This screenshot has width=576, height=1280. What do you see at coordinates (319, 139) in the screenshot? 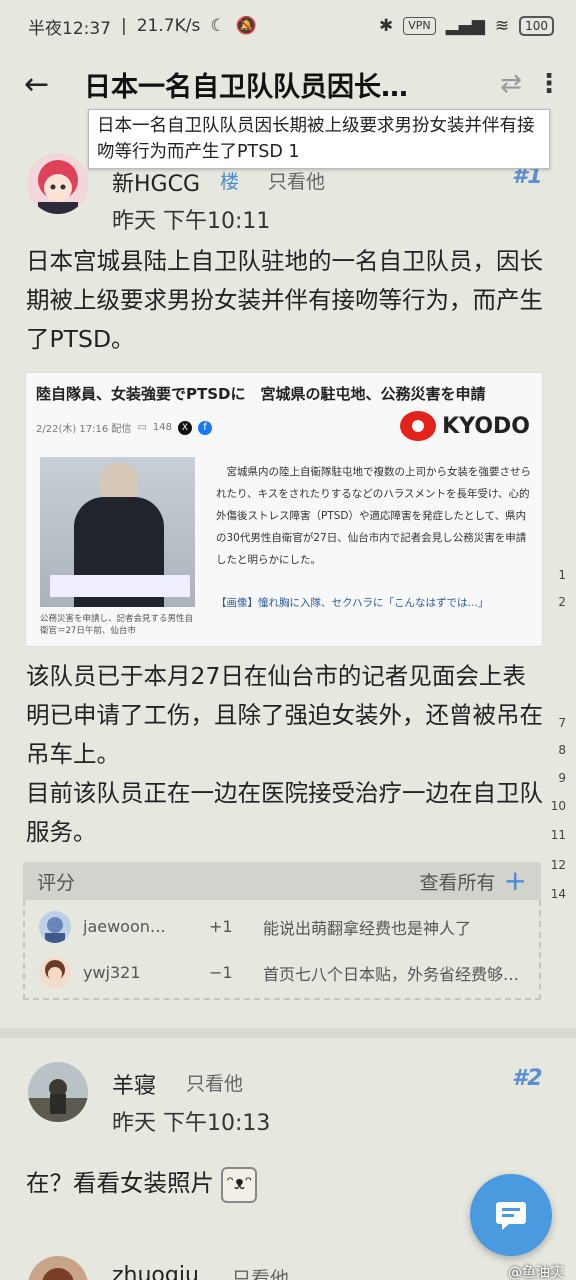
I see `title-tooltip: 日本一名自卫队队员因长期被上级要求男扮女装并伴有接吻等行为而产生了PTSD 1` at bounding box center [319, 139].